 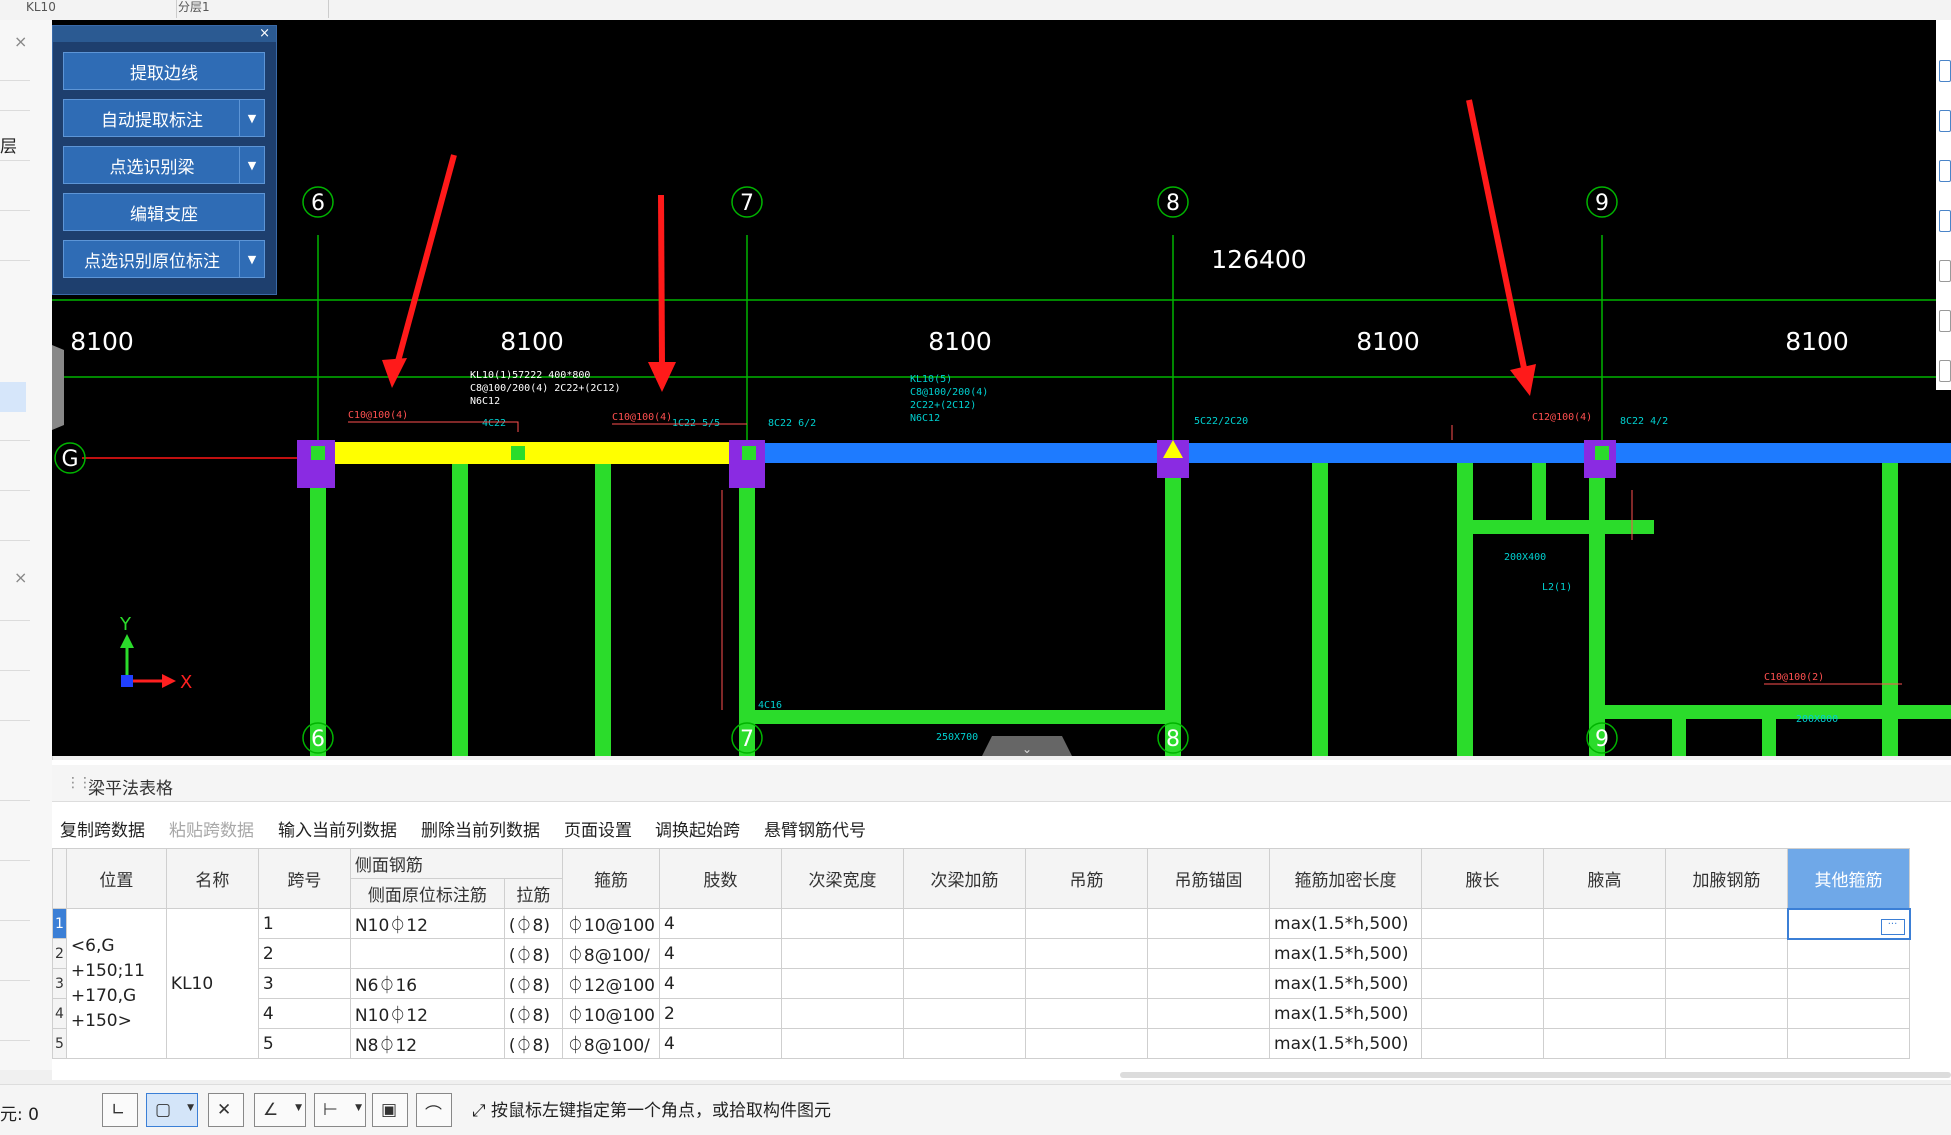 What do you see at coordinates (59, 953) in the screenshot?
I see `row-number: 2` at bounding box center [59, 953].